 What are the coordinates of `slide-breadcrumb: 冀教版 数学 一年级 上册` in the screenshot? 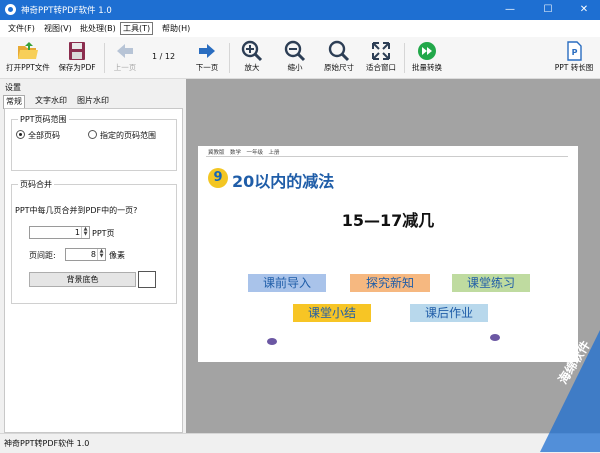 It's located at (244, 153).